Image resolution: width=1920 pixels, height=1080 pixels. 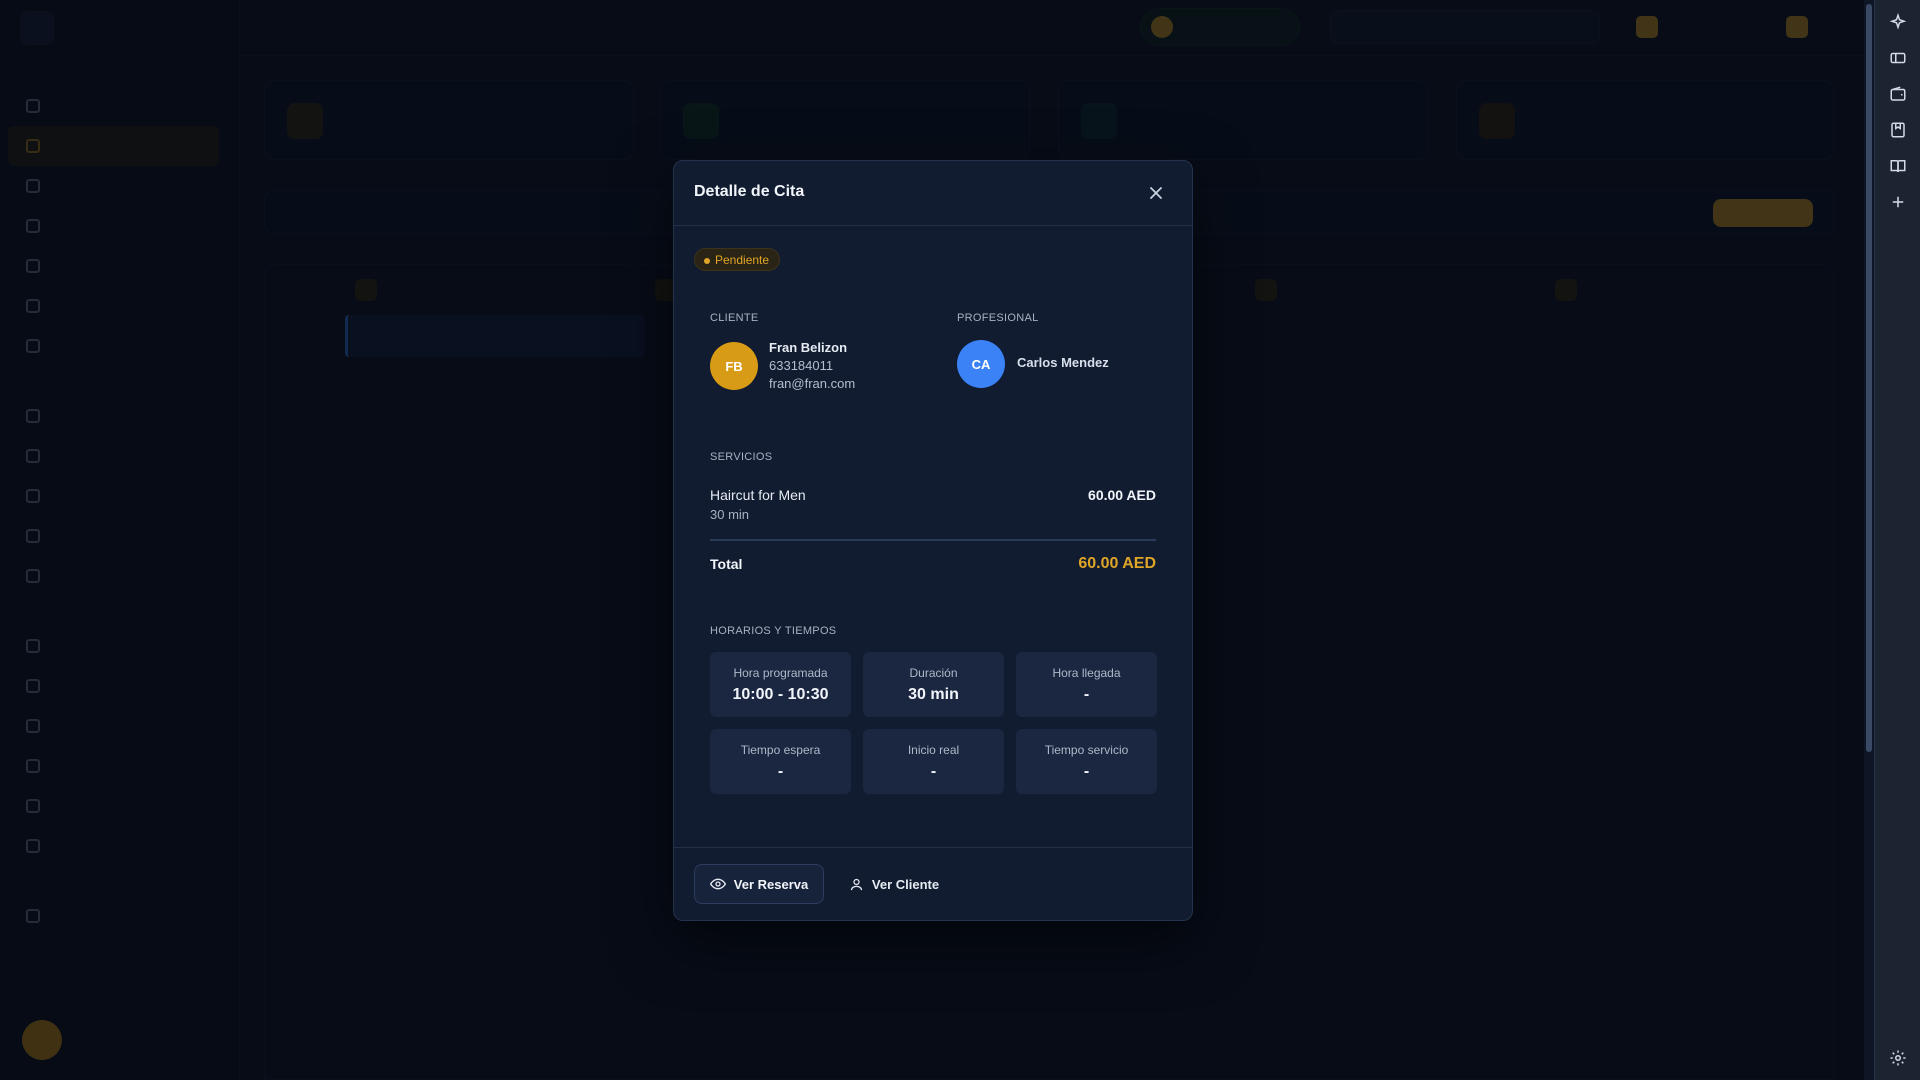 I want to click on professional-avatar: CA, so click(x=981, y=364).